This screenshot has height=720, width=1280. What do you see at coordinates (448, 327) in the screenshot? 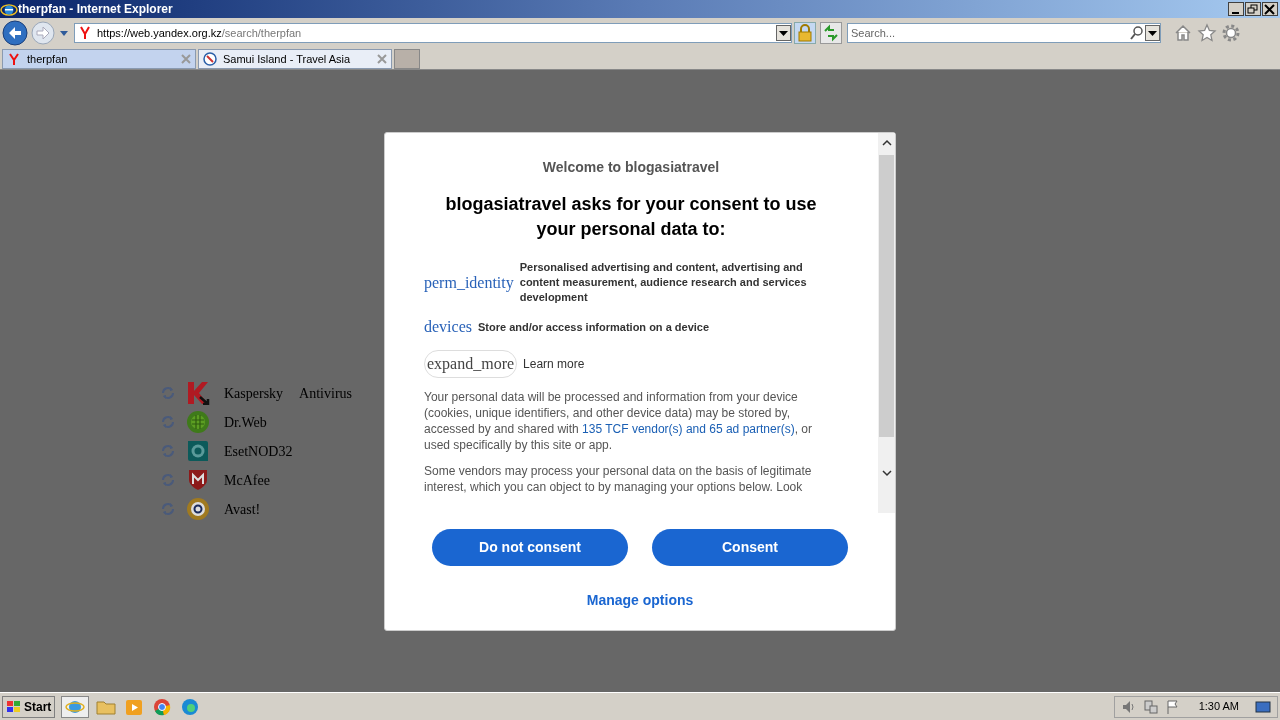
I see `icon-name-text: devices` at bounding box center [448, 327].